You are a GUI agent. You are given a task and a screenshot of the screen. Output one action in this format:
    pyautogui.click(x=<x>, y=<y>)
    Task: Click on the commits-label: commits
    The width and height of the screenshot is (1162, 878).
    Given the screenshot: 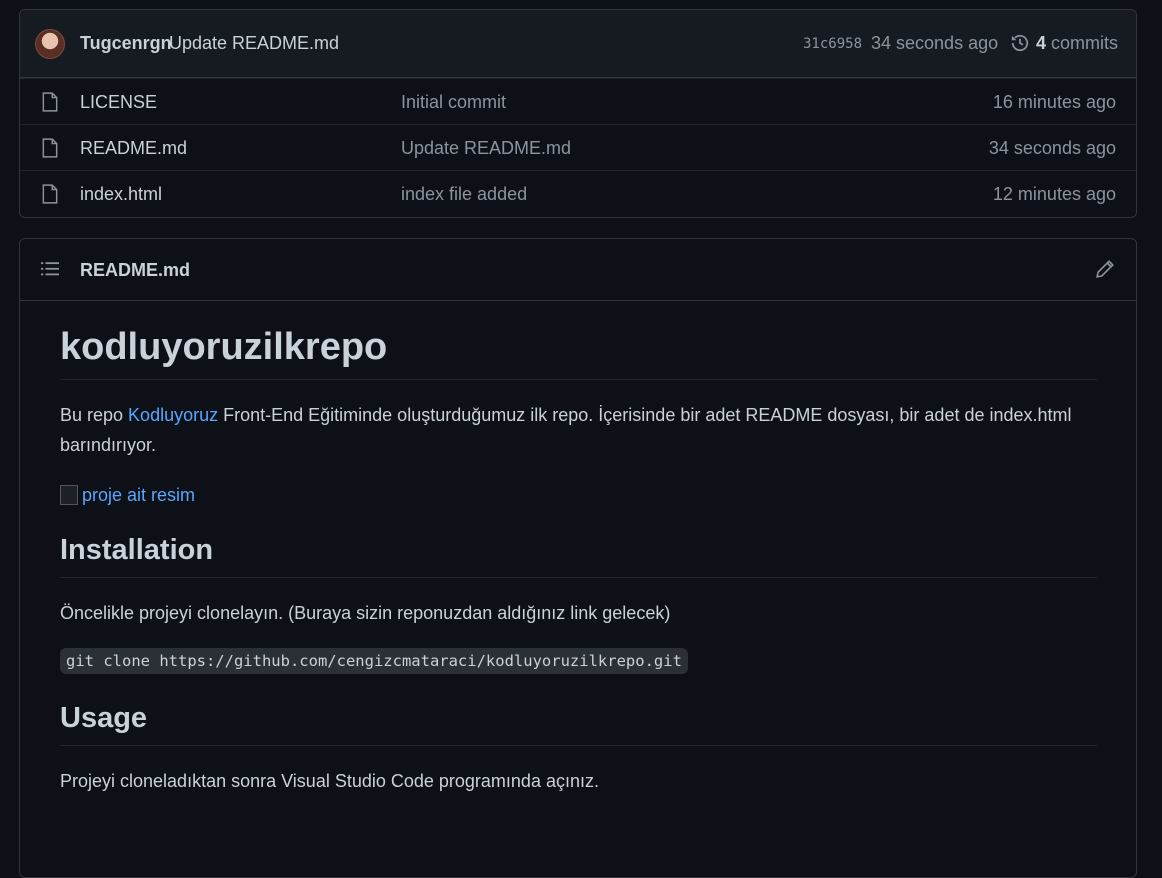 What is the action you would take?
    pyautogui.click(x=1085, y=43)
    